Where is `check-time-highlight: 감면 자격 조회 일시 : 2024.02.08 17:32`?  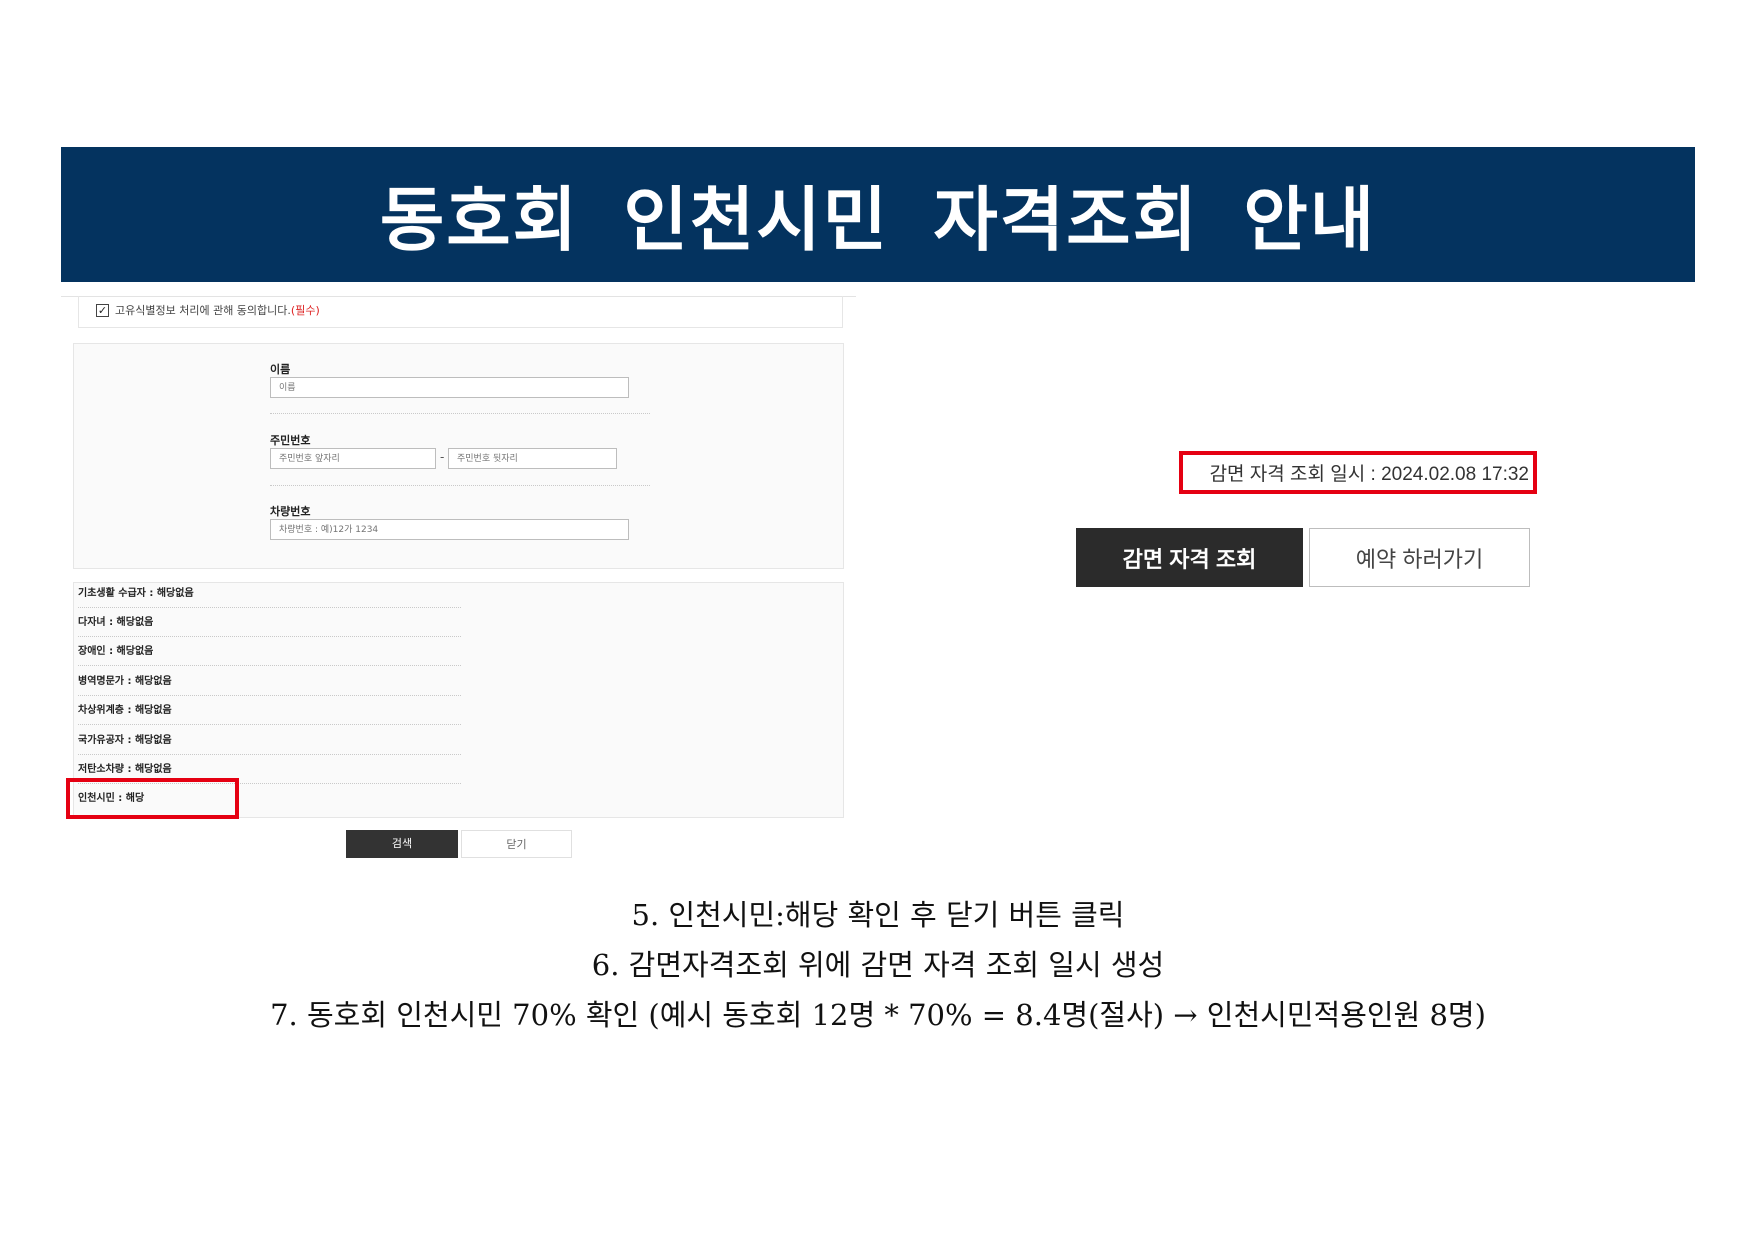 check-time-highlight: 감면 자격 조회 일시 : 2024.02.08 17:32 is located at coordinates (1358, 472).